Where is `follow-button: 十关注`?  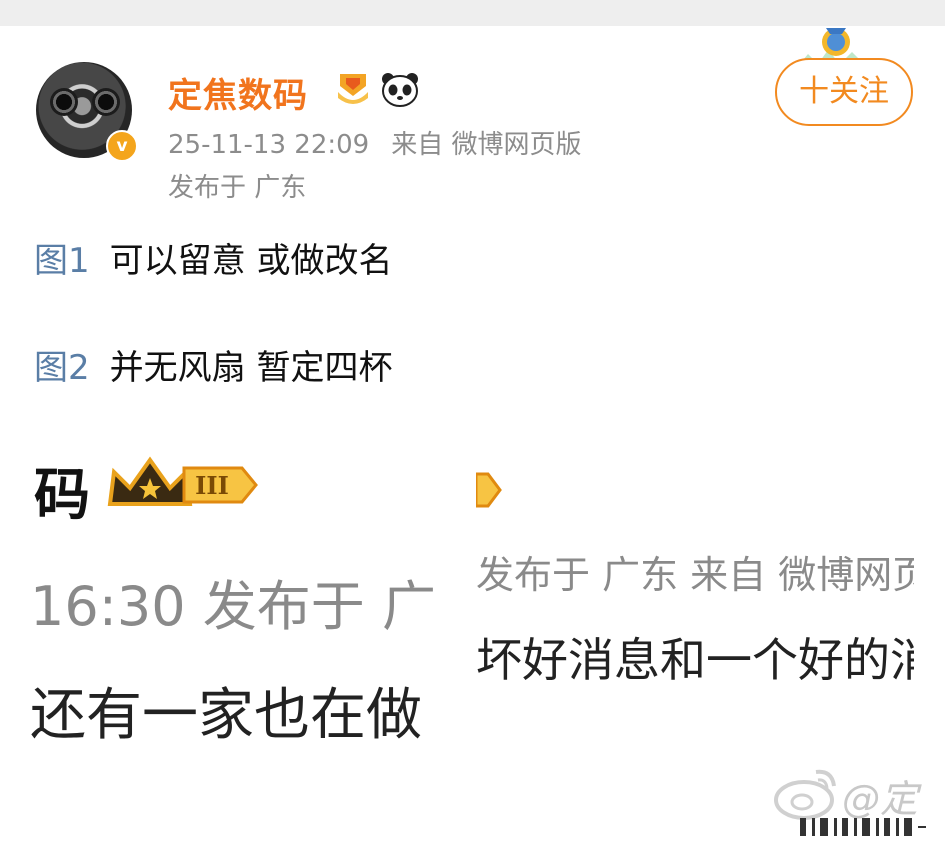 follow-button: 十关注 is located at coordinates (844, 92).